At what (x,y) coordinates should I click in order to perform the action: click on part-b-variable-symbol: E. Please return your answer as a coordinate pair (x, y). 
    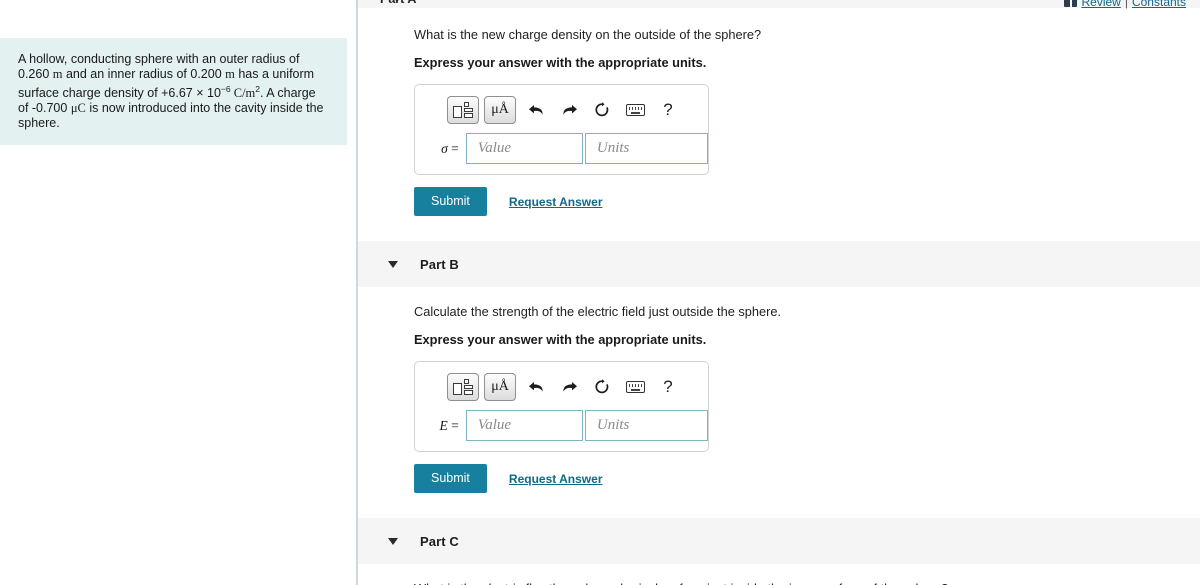
    Looking at the image, I should click on (443, 425).